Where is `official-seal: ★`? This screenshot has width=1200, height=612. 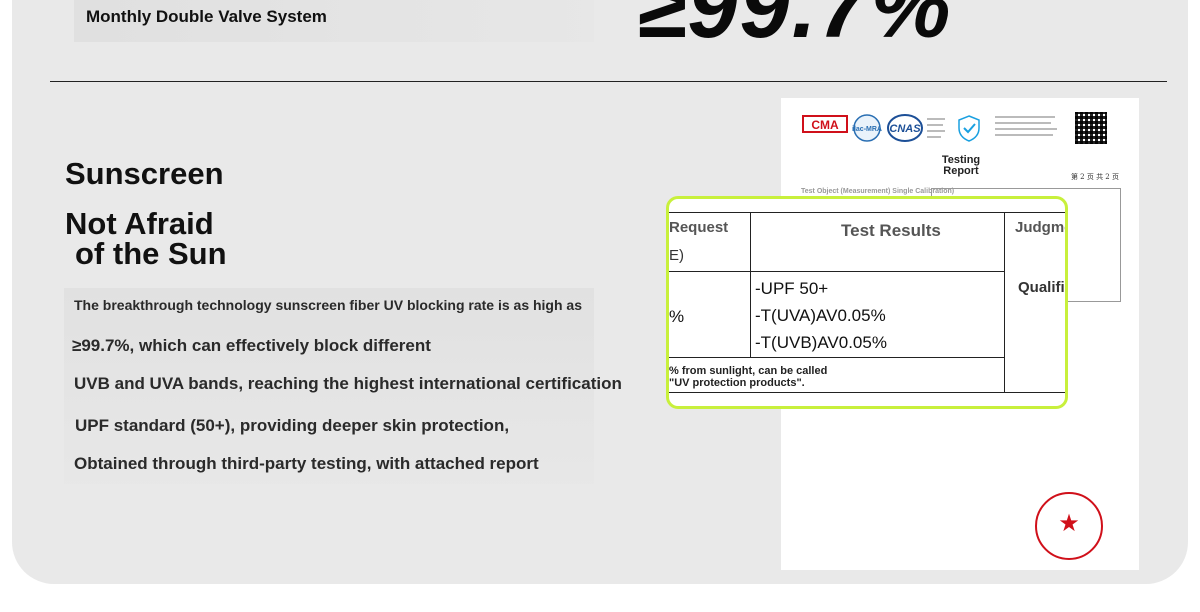 official-seal: ★ is located at coordinates (1069, 526).